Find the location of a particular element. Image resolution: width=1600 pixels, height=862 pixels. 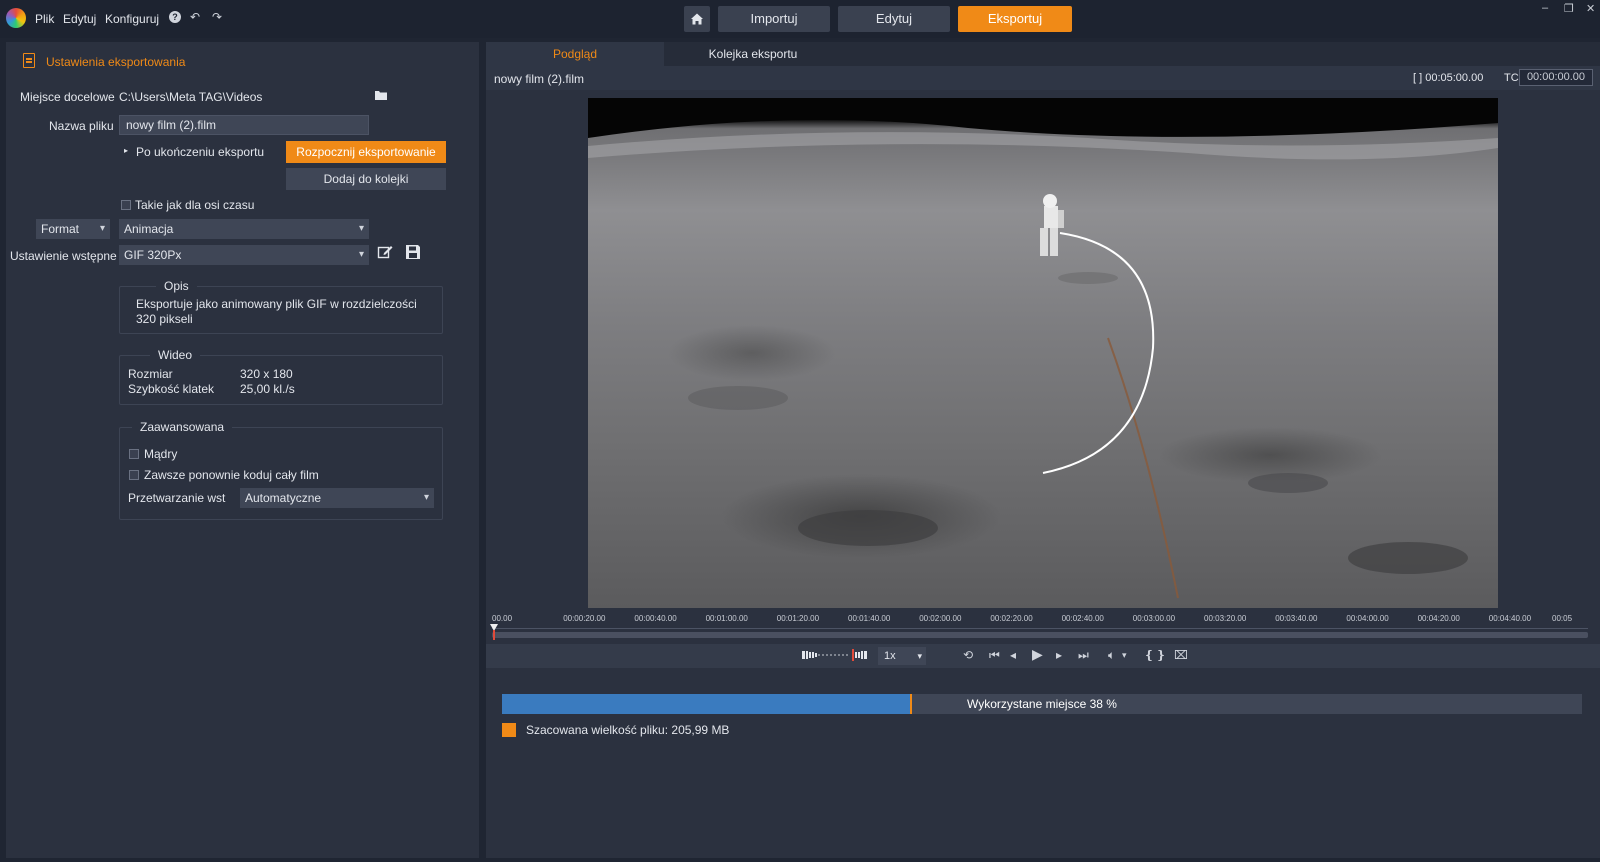

home-icon is located at coordinates (697, 19).